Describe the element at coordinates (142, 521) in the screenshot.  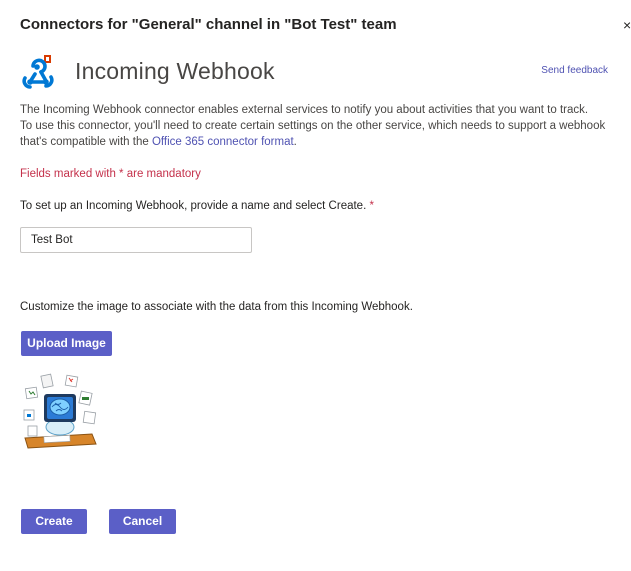
I see `cancel-button: Cancel` at that location.